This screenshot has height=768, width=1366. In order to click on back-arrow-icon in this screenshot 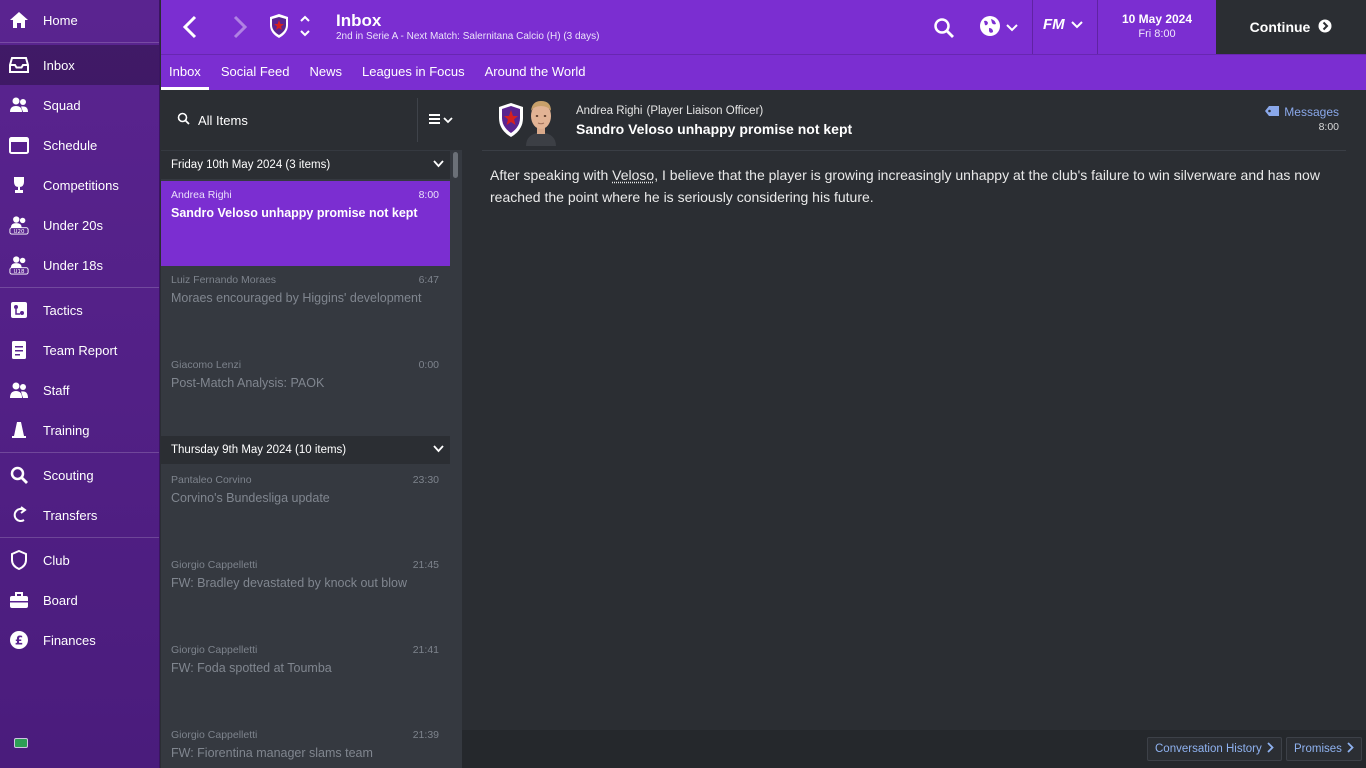, I will do `click(191, 27)`.